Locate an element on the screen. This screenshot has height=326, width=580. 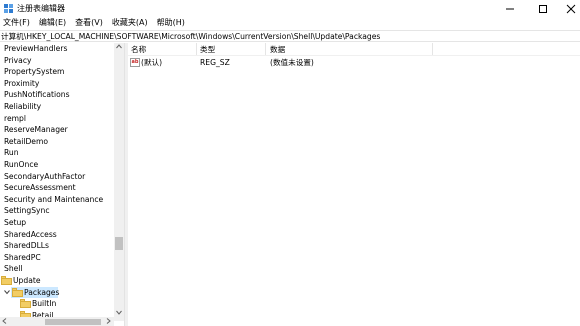
value-name: (默认) is located at coordinates (152, 62).